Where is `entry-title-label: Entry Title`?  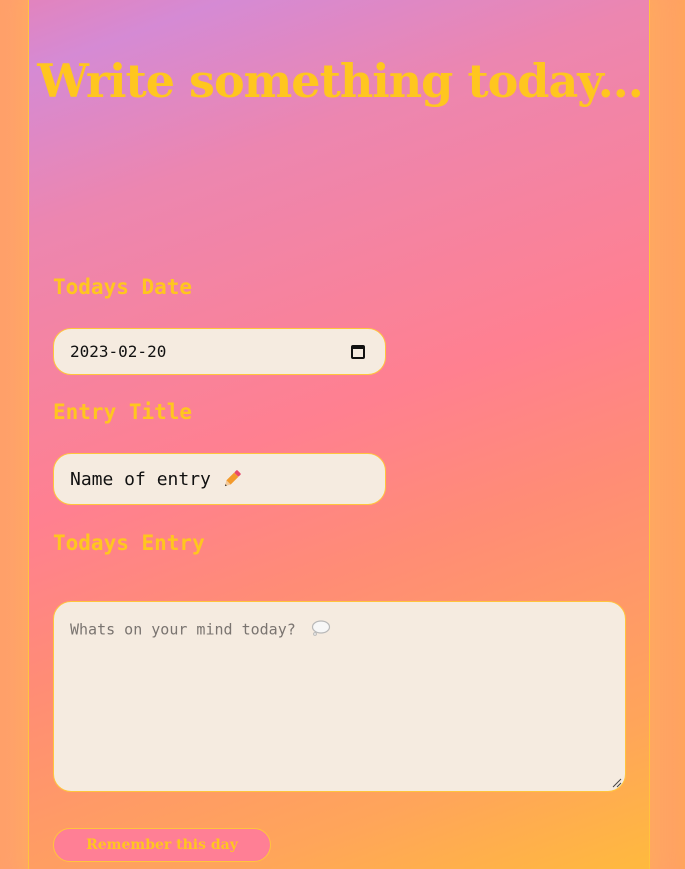 entry-title-label: Entry Title is located at coordinates (123, 412).